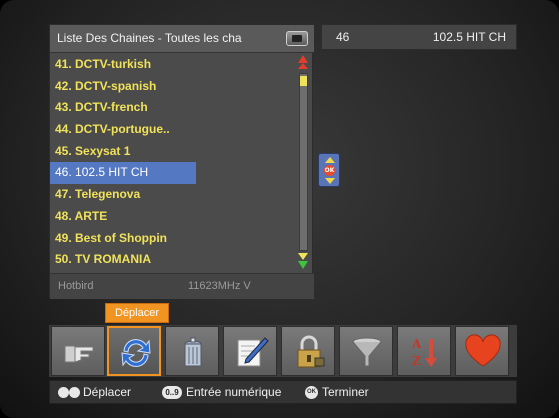  I want to click on channel-row-selected: 46. 102.5 HIT CH, so click(123, 173).